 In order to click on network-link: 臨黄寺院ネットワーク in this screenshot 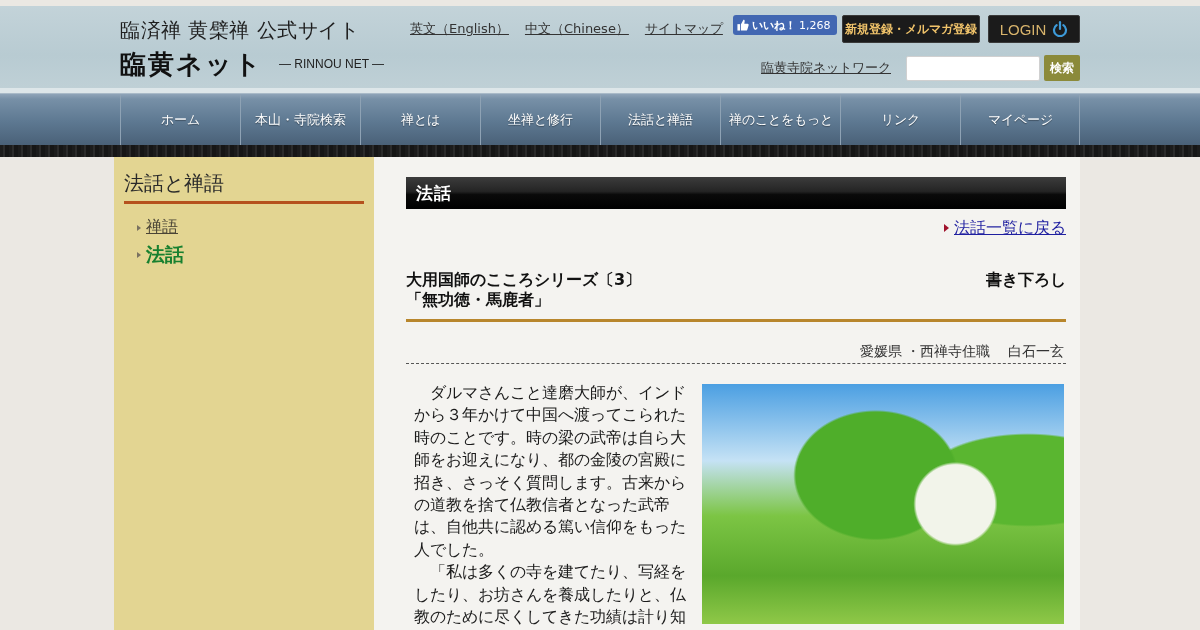, I will do `click(826, 68)`.